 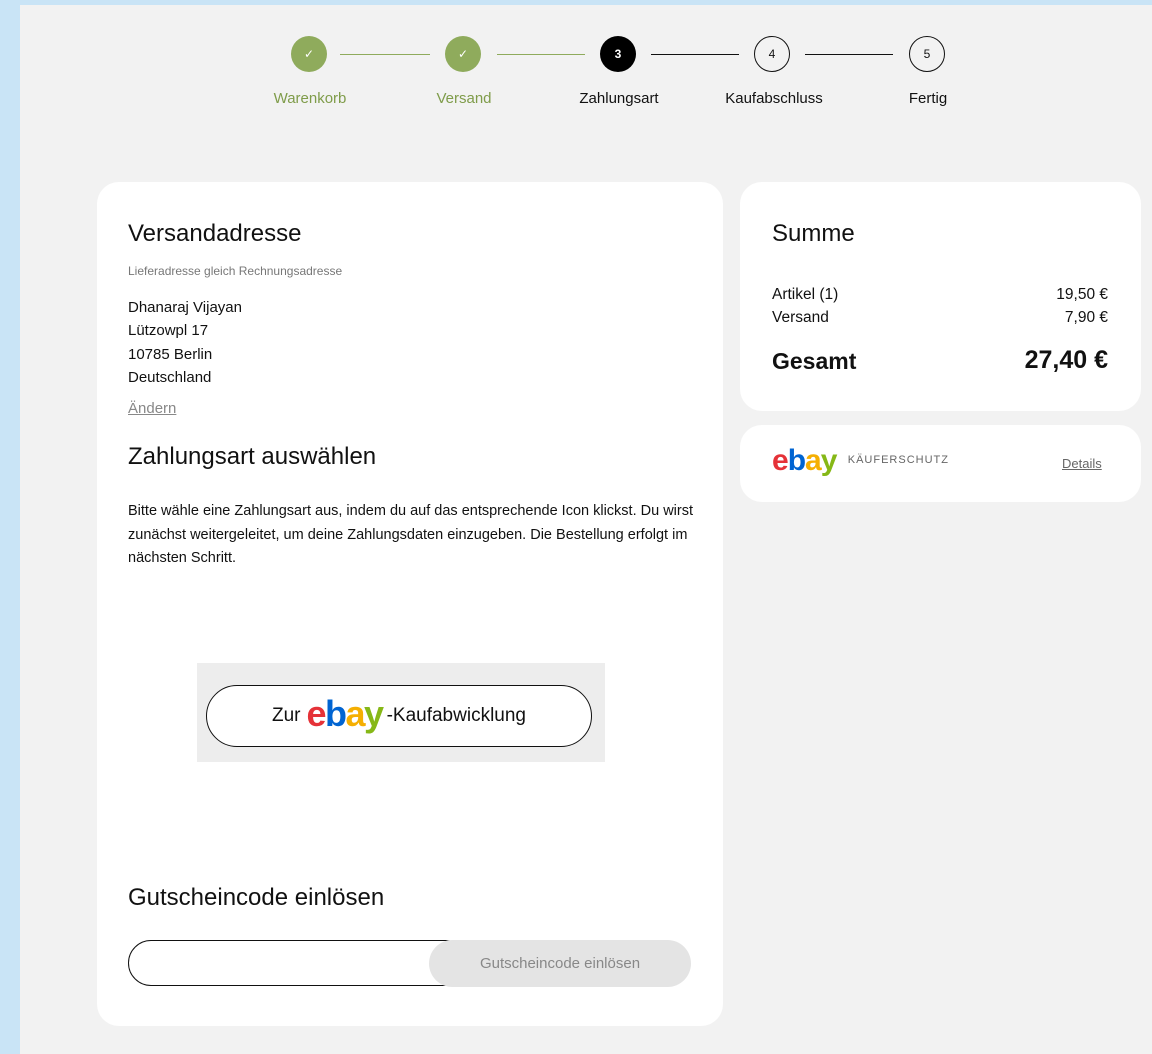 I want to click on shipping-address-title: Versandadresse, so click(x=215, y=233).